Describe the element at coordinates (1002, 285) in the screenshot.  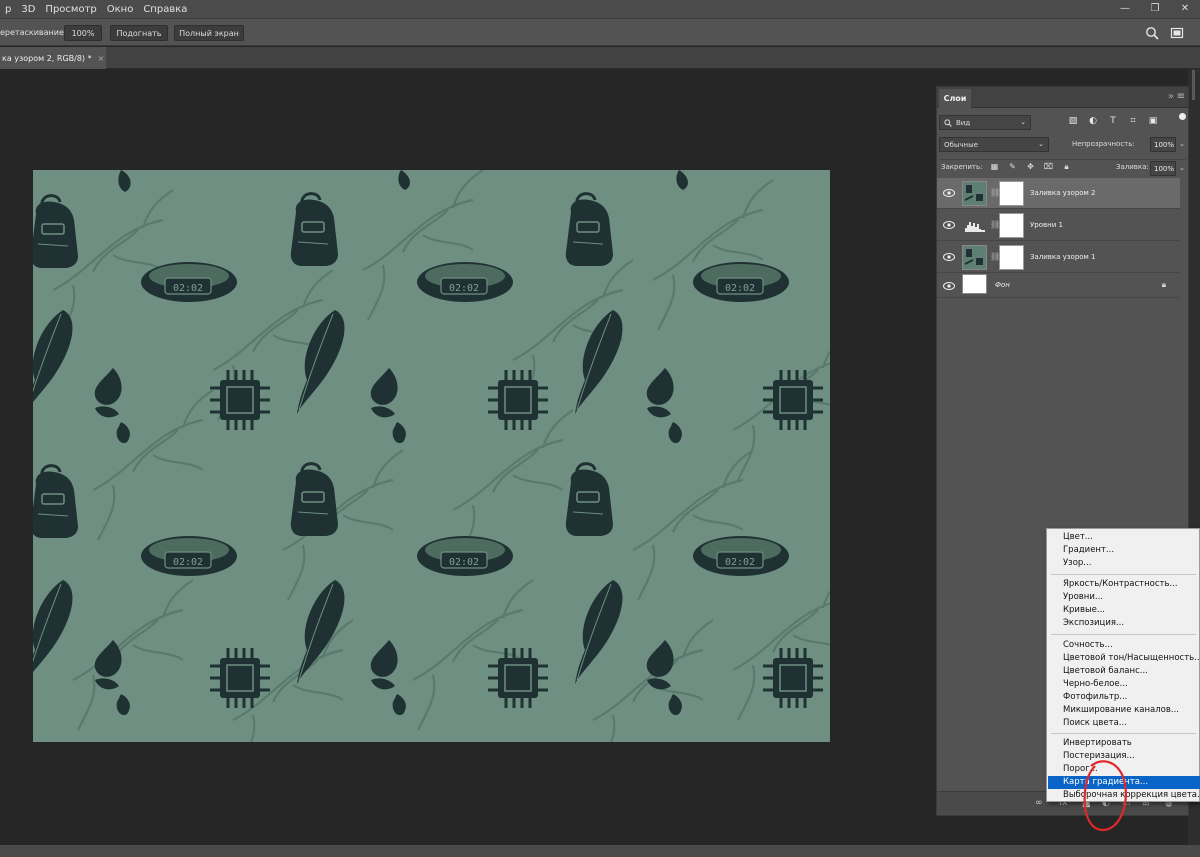
I see `layer-name: Фон` at that location.